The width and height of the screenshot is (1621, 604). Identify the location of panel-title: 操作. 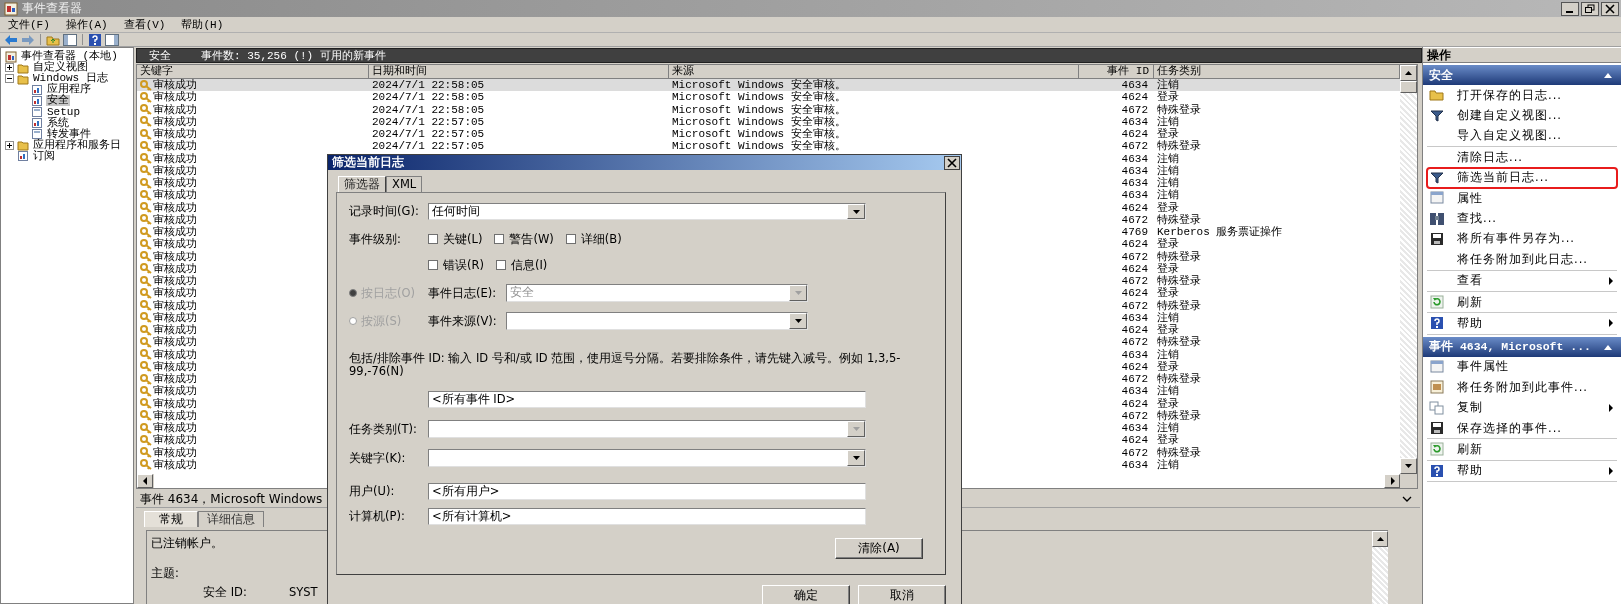
(1522, 55).